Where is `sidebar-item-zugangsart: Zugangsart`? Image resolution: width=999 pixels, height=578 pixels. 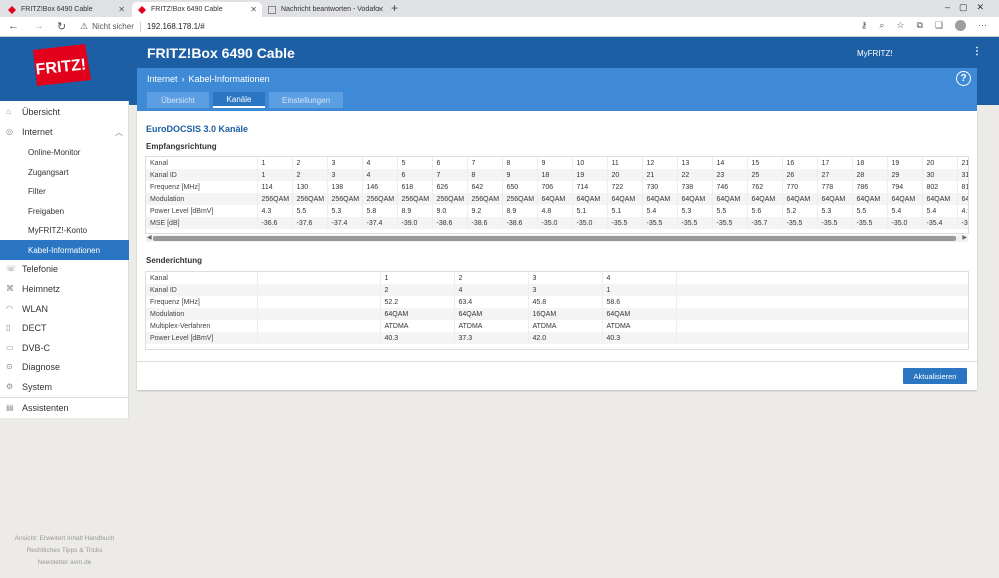 sidebar-item-zugangsart: Zugangsart is located at coordinates (64, 172).